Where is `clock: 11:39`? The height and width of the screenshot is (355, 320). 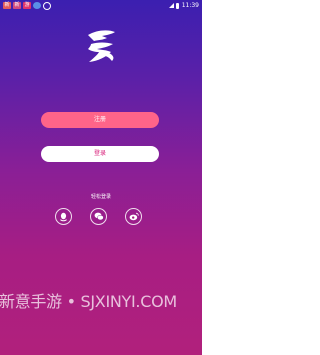
clock: 11:39 is located at coordinates (190, 5).